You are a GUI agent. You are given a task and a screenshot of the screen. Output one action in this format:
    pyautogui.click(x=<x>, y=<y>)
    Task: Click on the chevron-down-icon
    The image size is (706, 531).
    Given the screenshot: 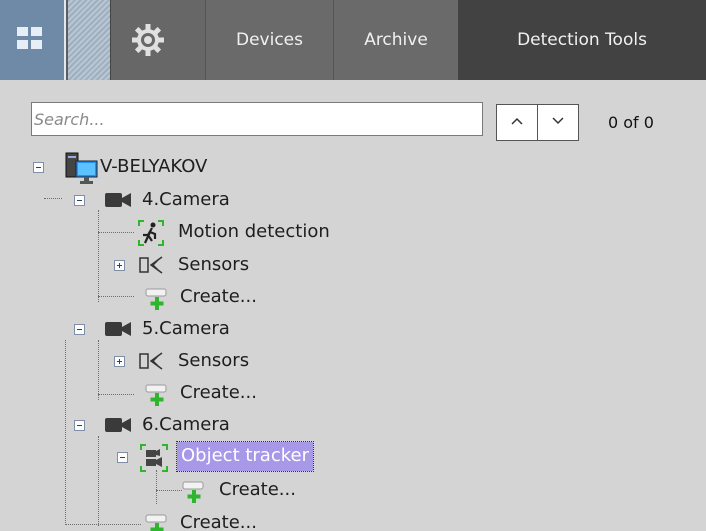 What is the action you would take?
    pyautogui.click(x=558, y=121)
    